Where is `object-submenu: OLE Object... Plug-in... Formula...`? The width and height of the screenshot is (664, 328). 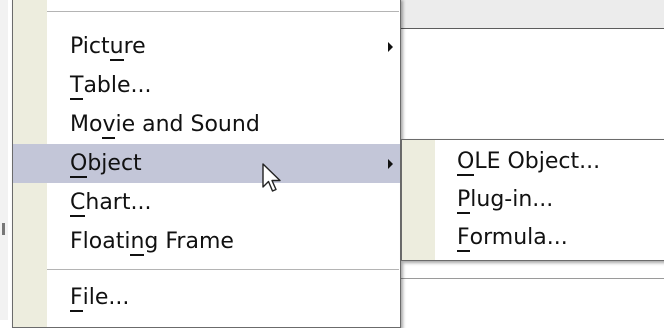
object-submenu: OLE Object... Plug-in... Formula... is located at coordinates (532, 200).